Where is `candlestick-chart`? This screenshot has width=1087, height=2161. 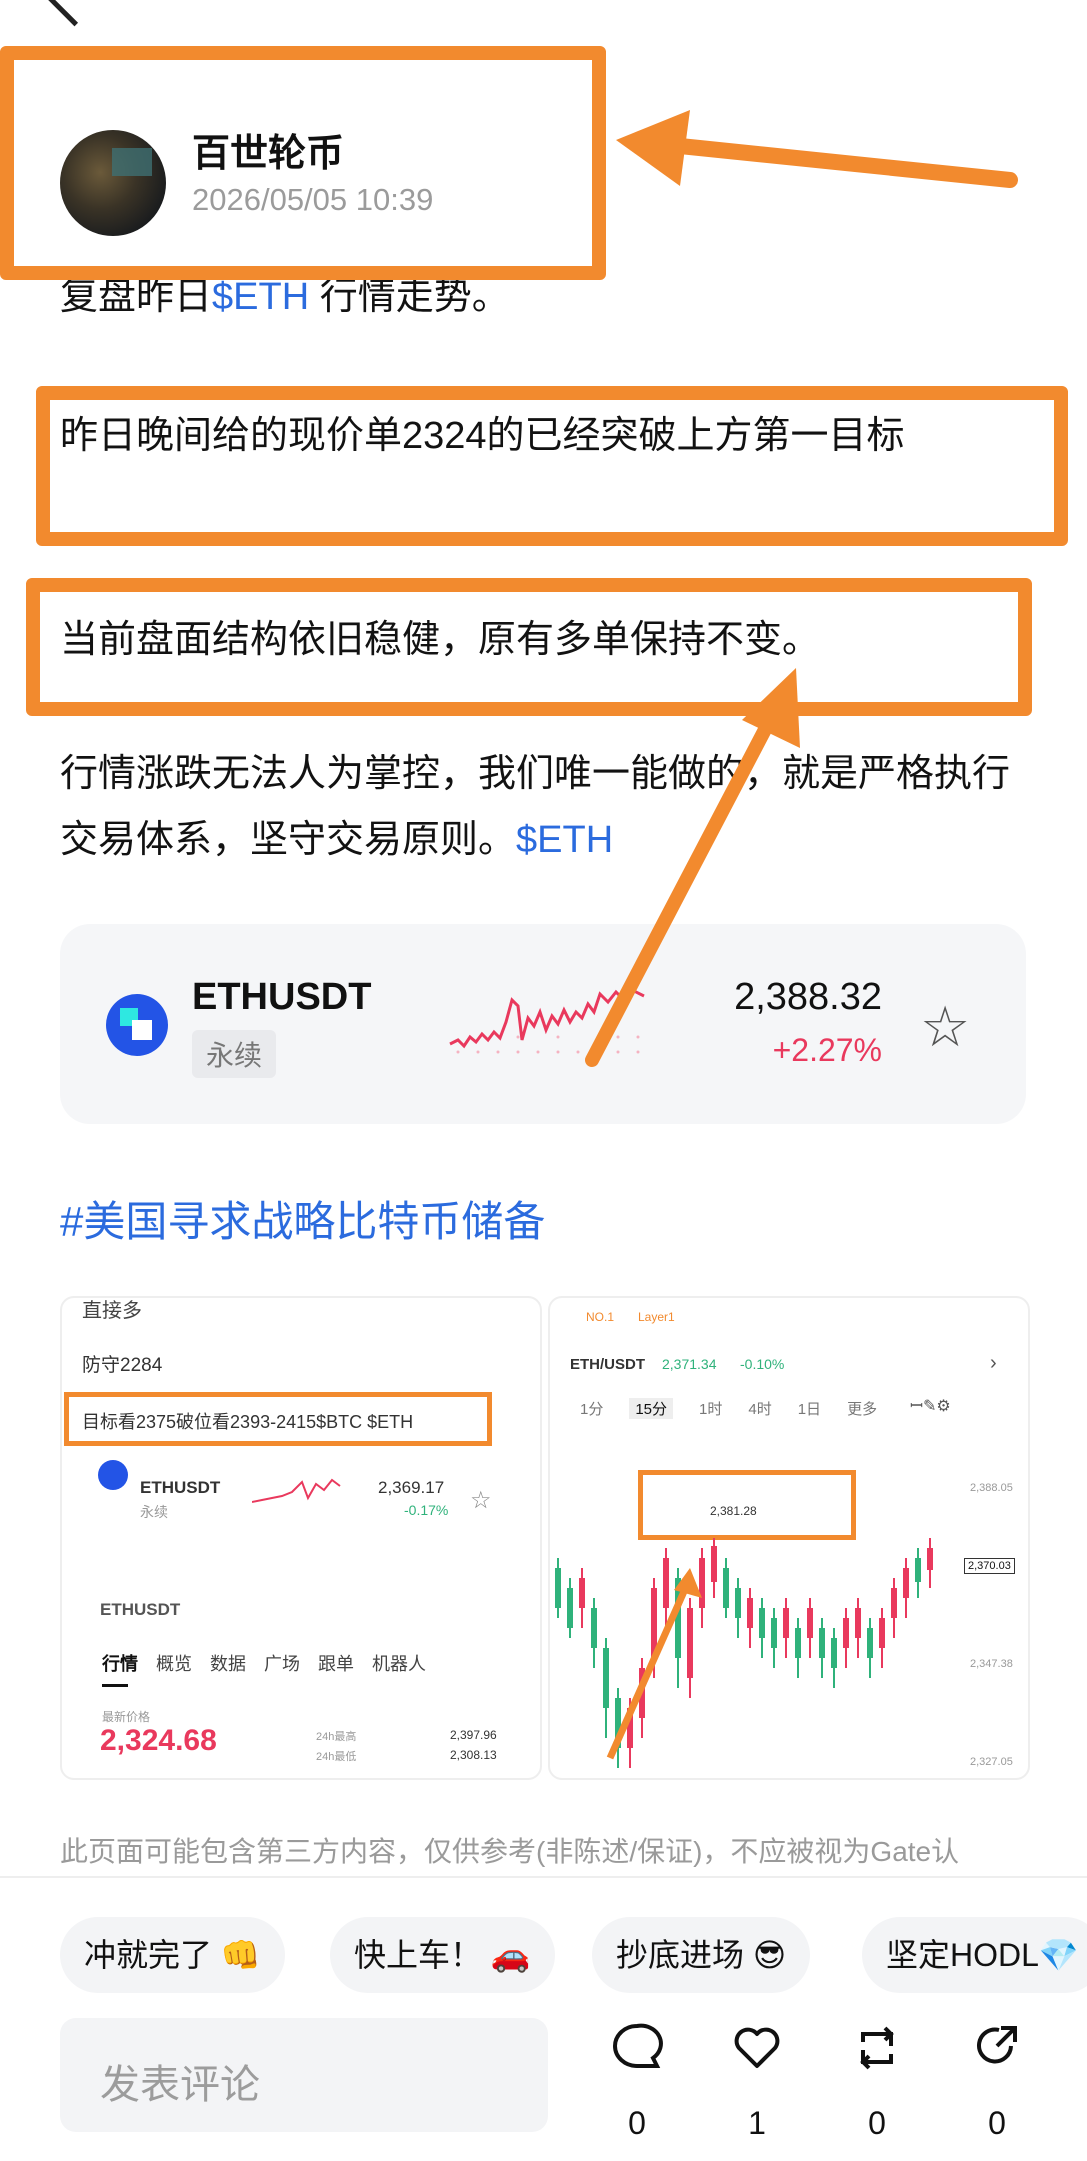 candlestick-chart is located at coordinates (744, 1653).